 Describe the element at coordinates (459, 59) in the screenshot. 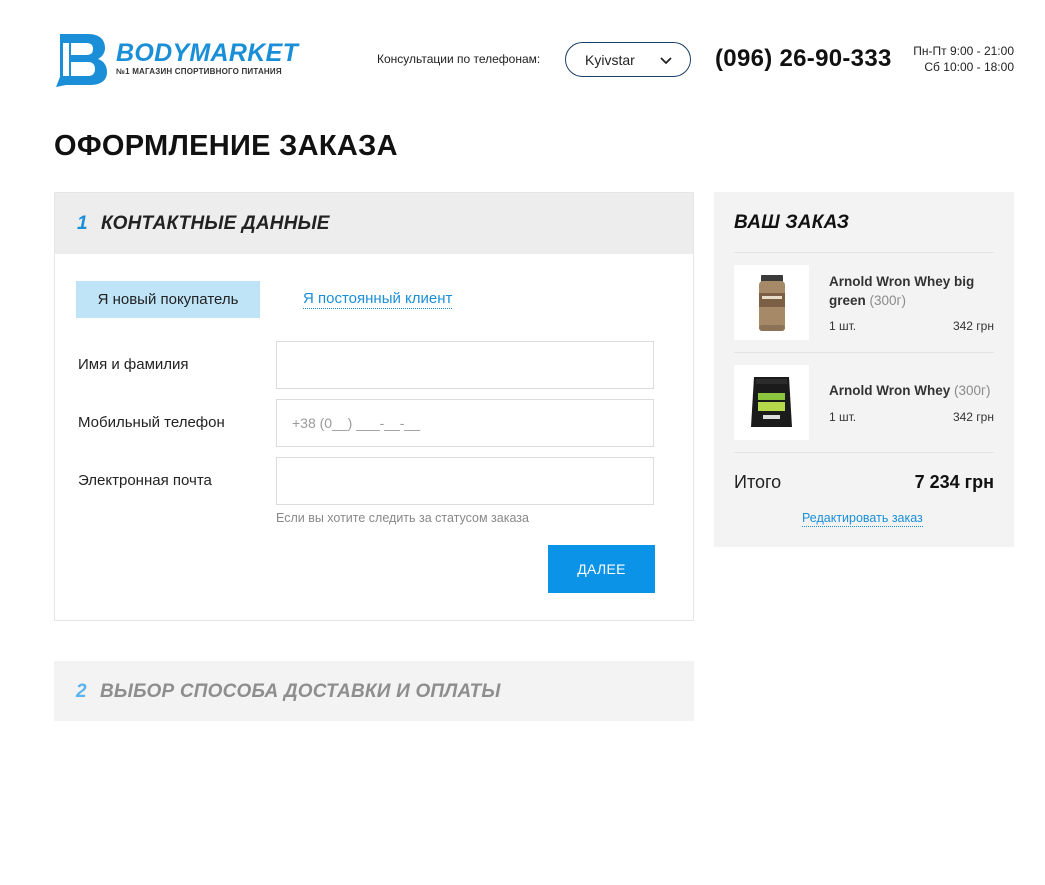

I see `consult-label: Консультации по телефонам:` at that location.